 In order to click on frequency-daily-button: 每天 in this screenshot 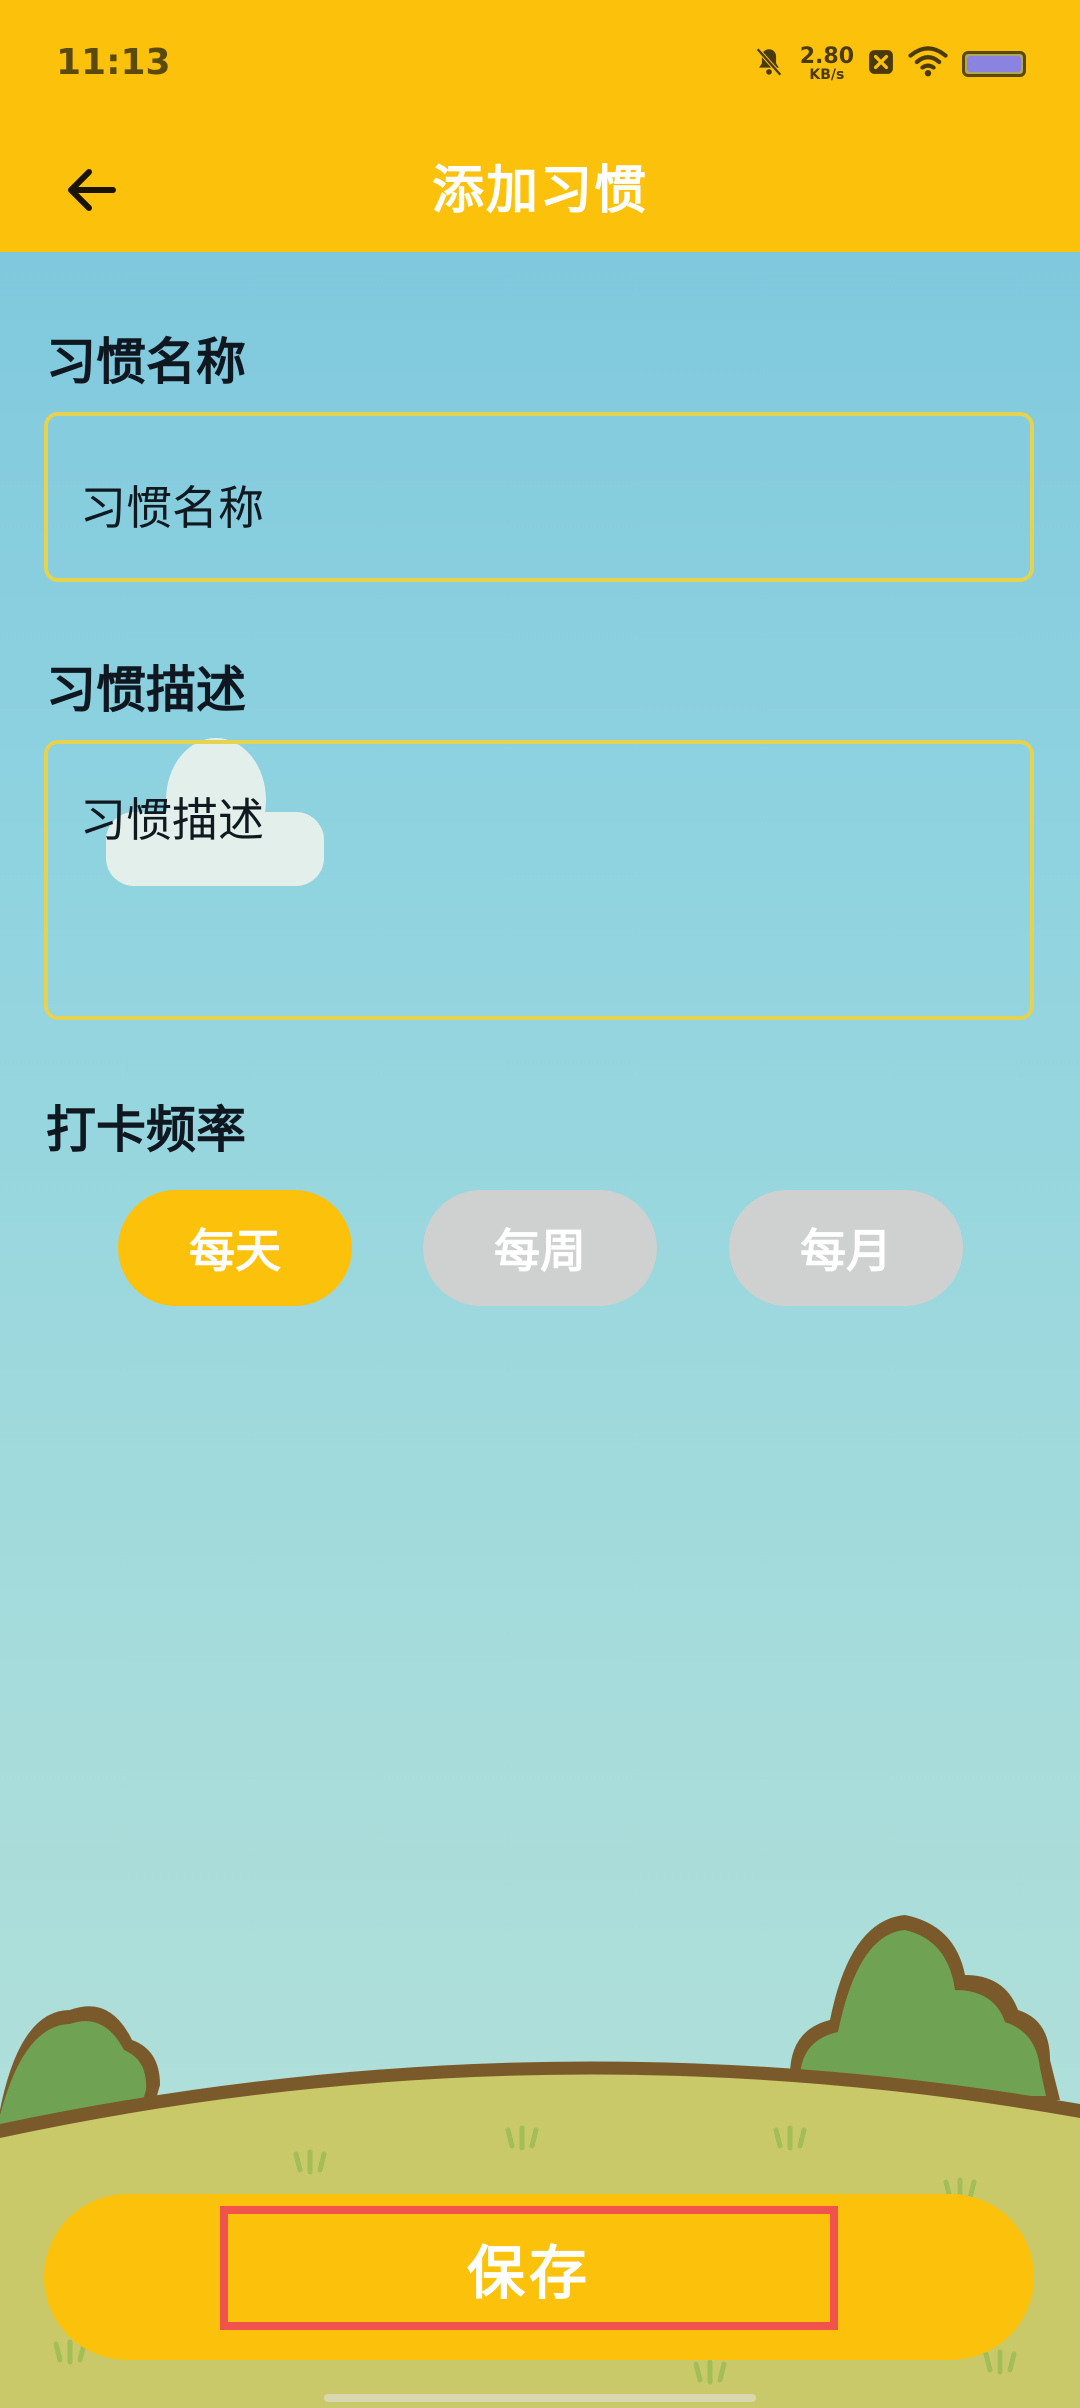, I will do `click(235, 1248)`.